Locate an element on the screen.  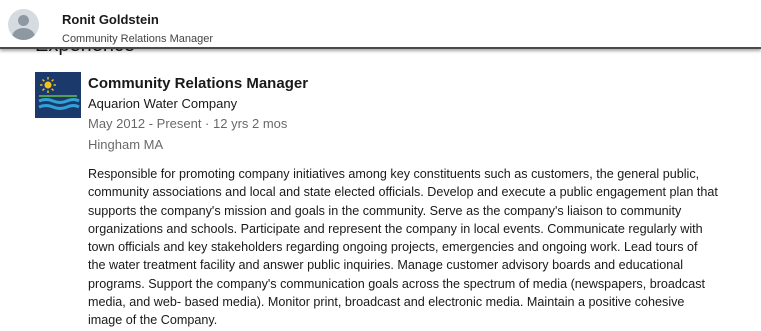
person-icon is located at coordinates (23, 20).